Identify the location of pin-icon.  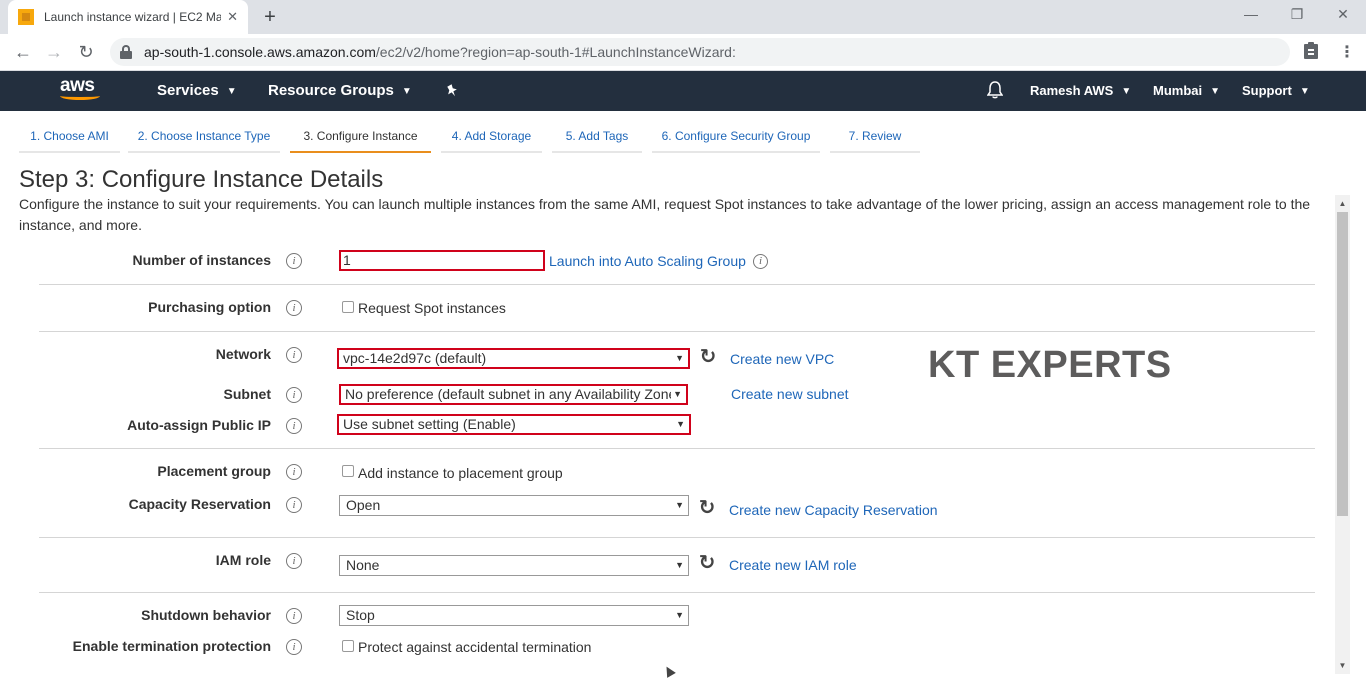
(452, 91).